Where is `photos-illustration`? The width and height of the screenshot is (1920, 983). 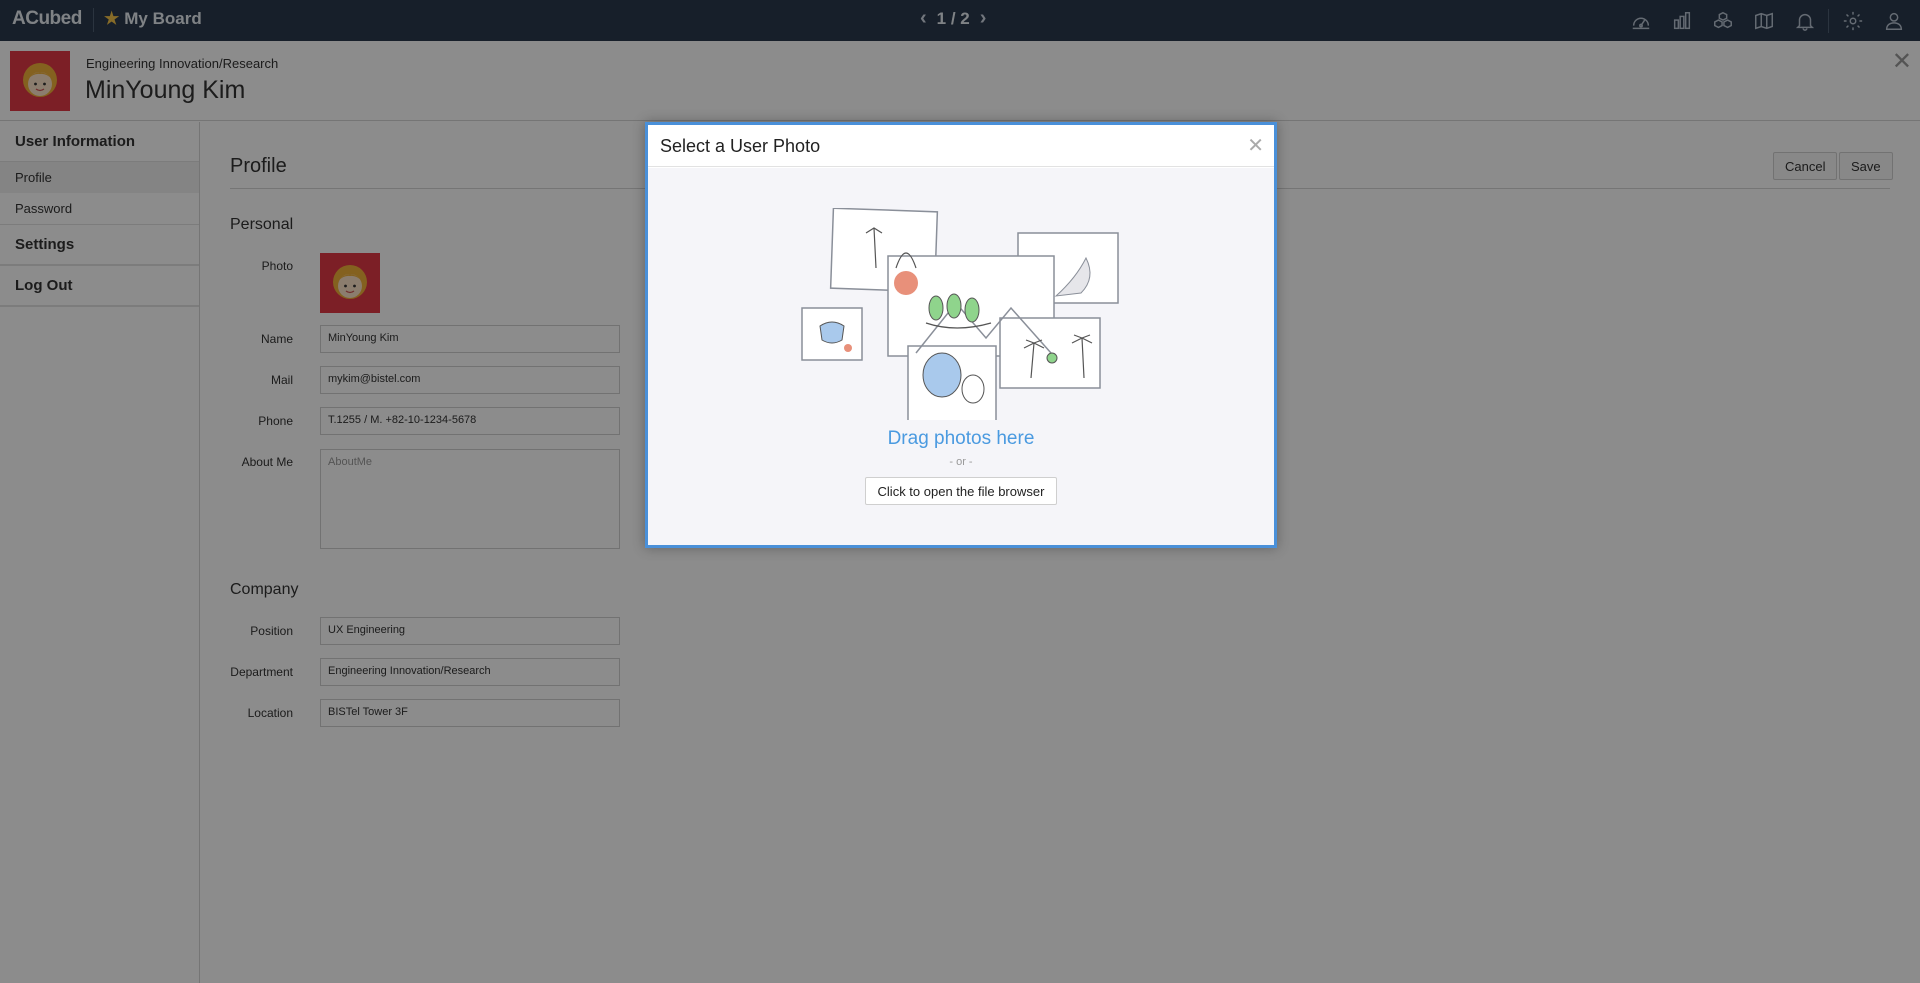
photos-illustration is located at coordinates (960, 314).